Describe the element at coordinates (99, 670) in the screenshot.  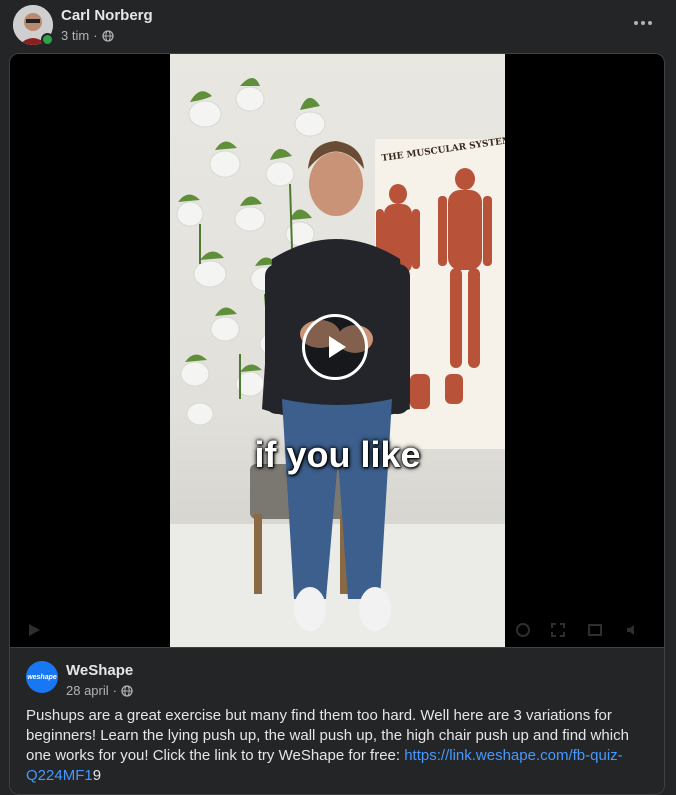
I see `page-name: WeShape` at that location.